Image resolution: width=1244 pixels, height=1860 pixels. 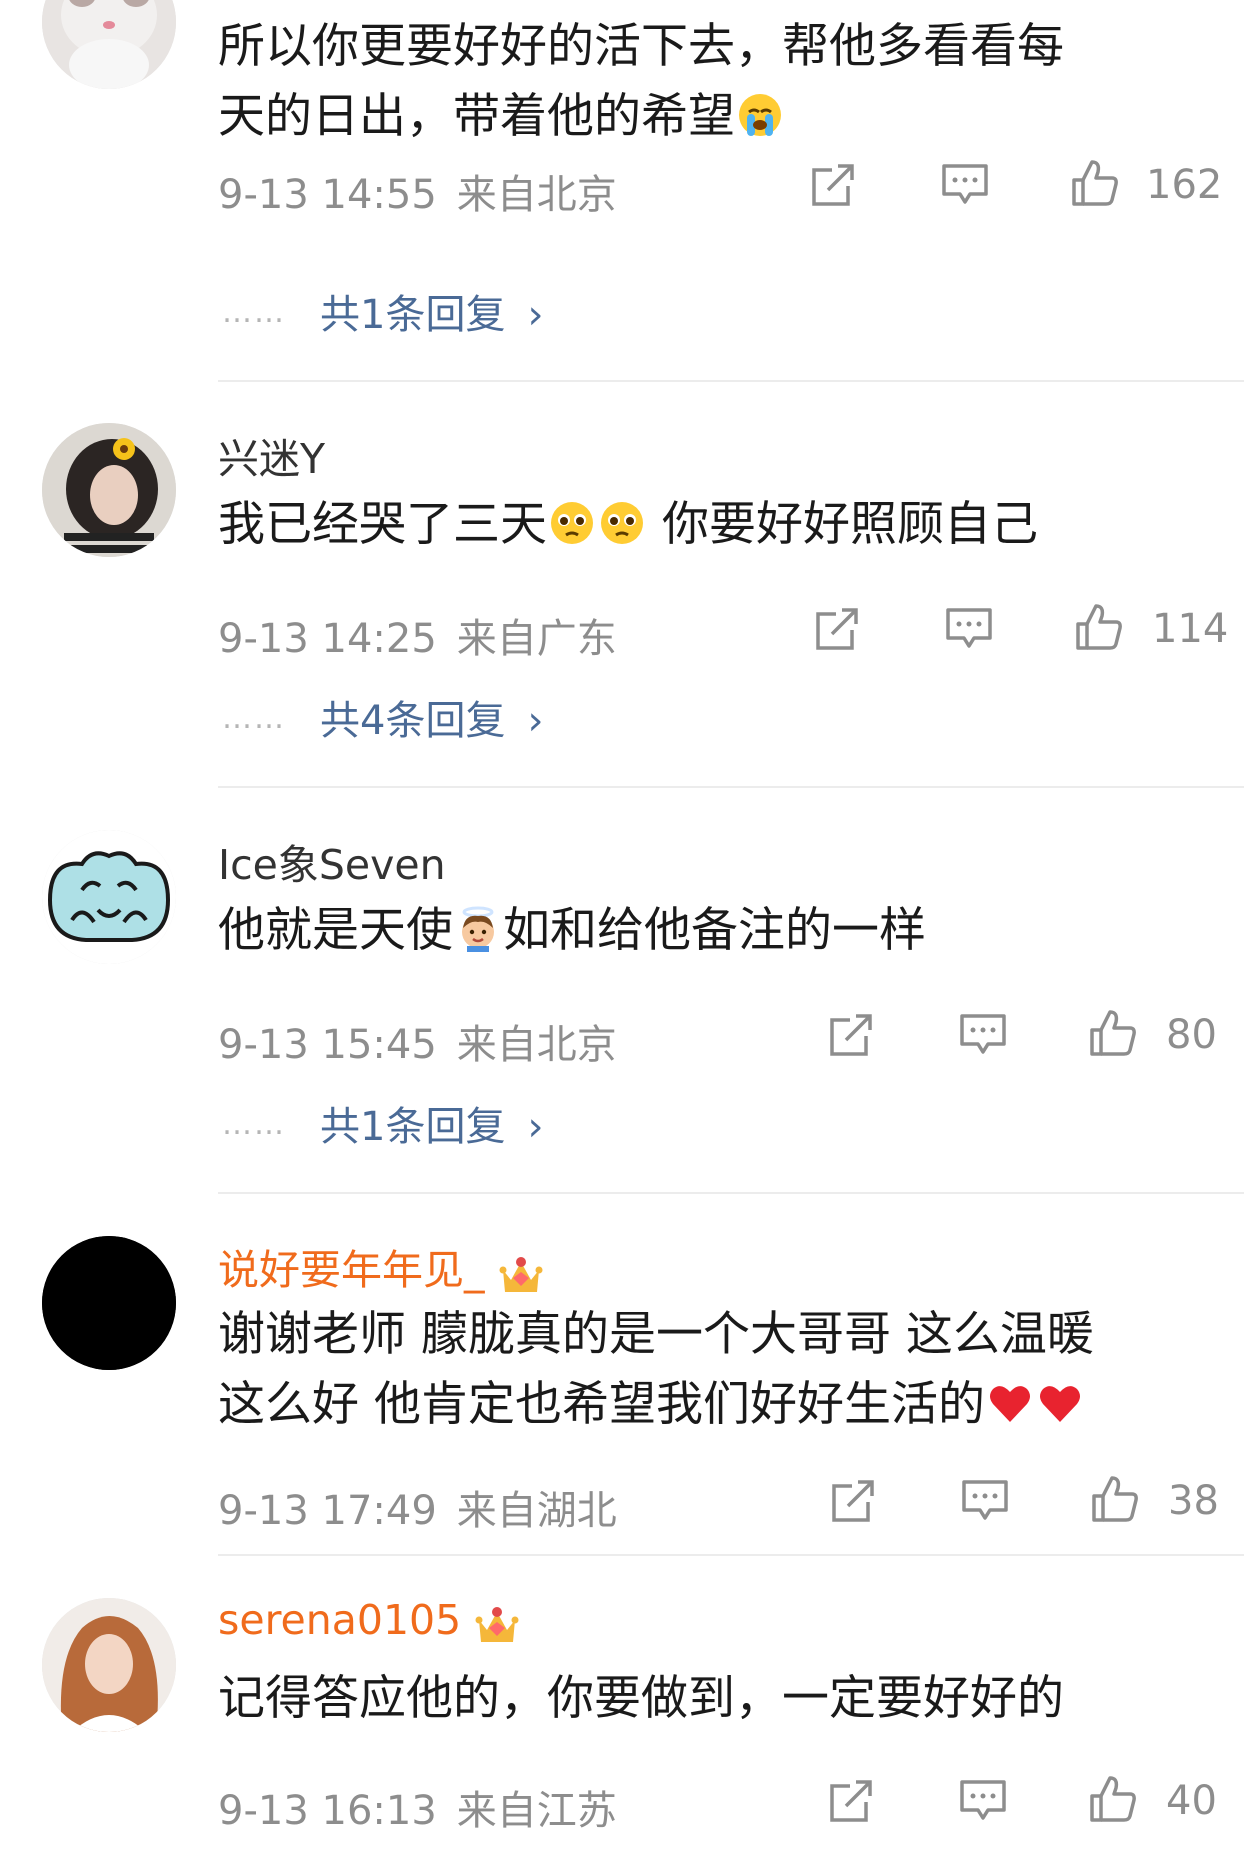 I want to click on comment-location: 来自广东, so click(x=536, y=639).